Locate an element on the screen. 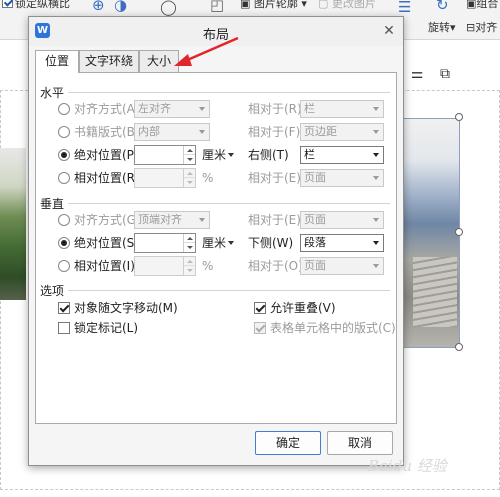 Image resolution: width=500 pixels, height=497 pixels. ok-button: 确定 is located at coordinates (288, 443).